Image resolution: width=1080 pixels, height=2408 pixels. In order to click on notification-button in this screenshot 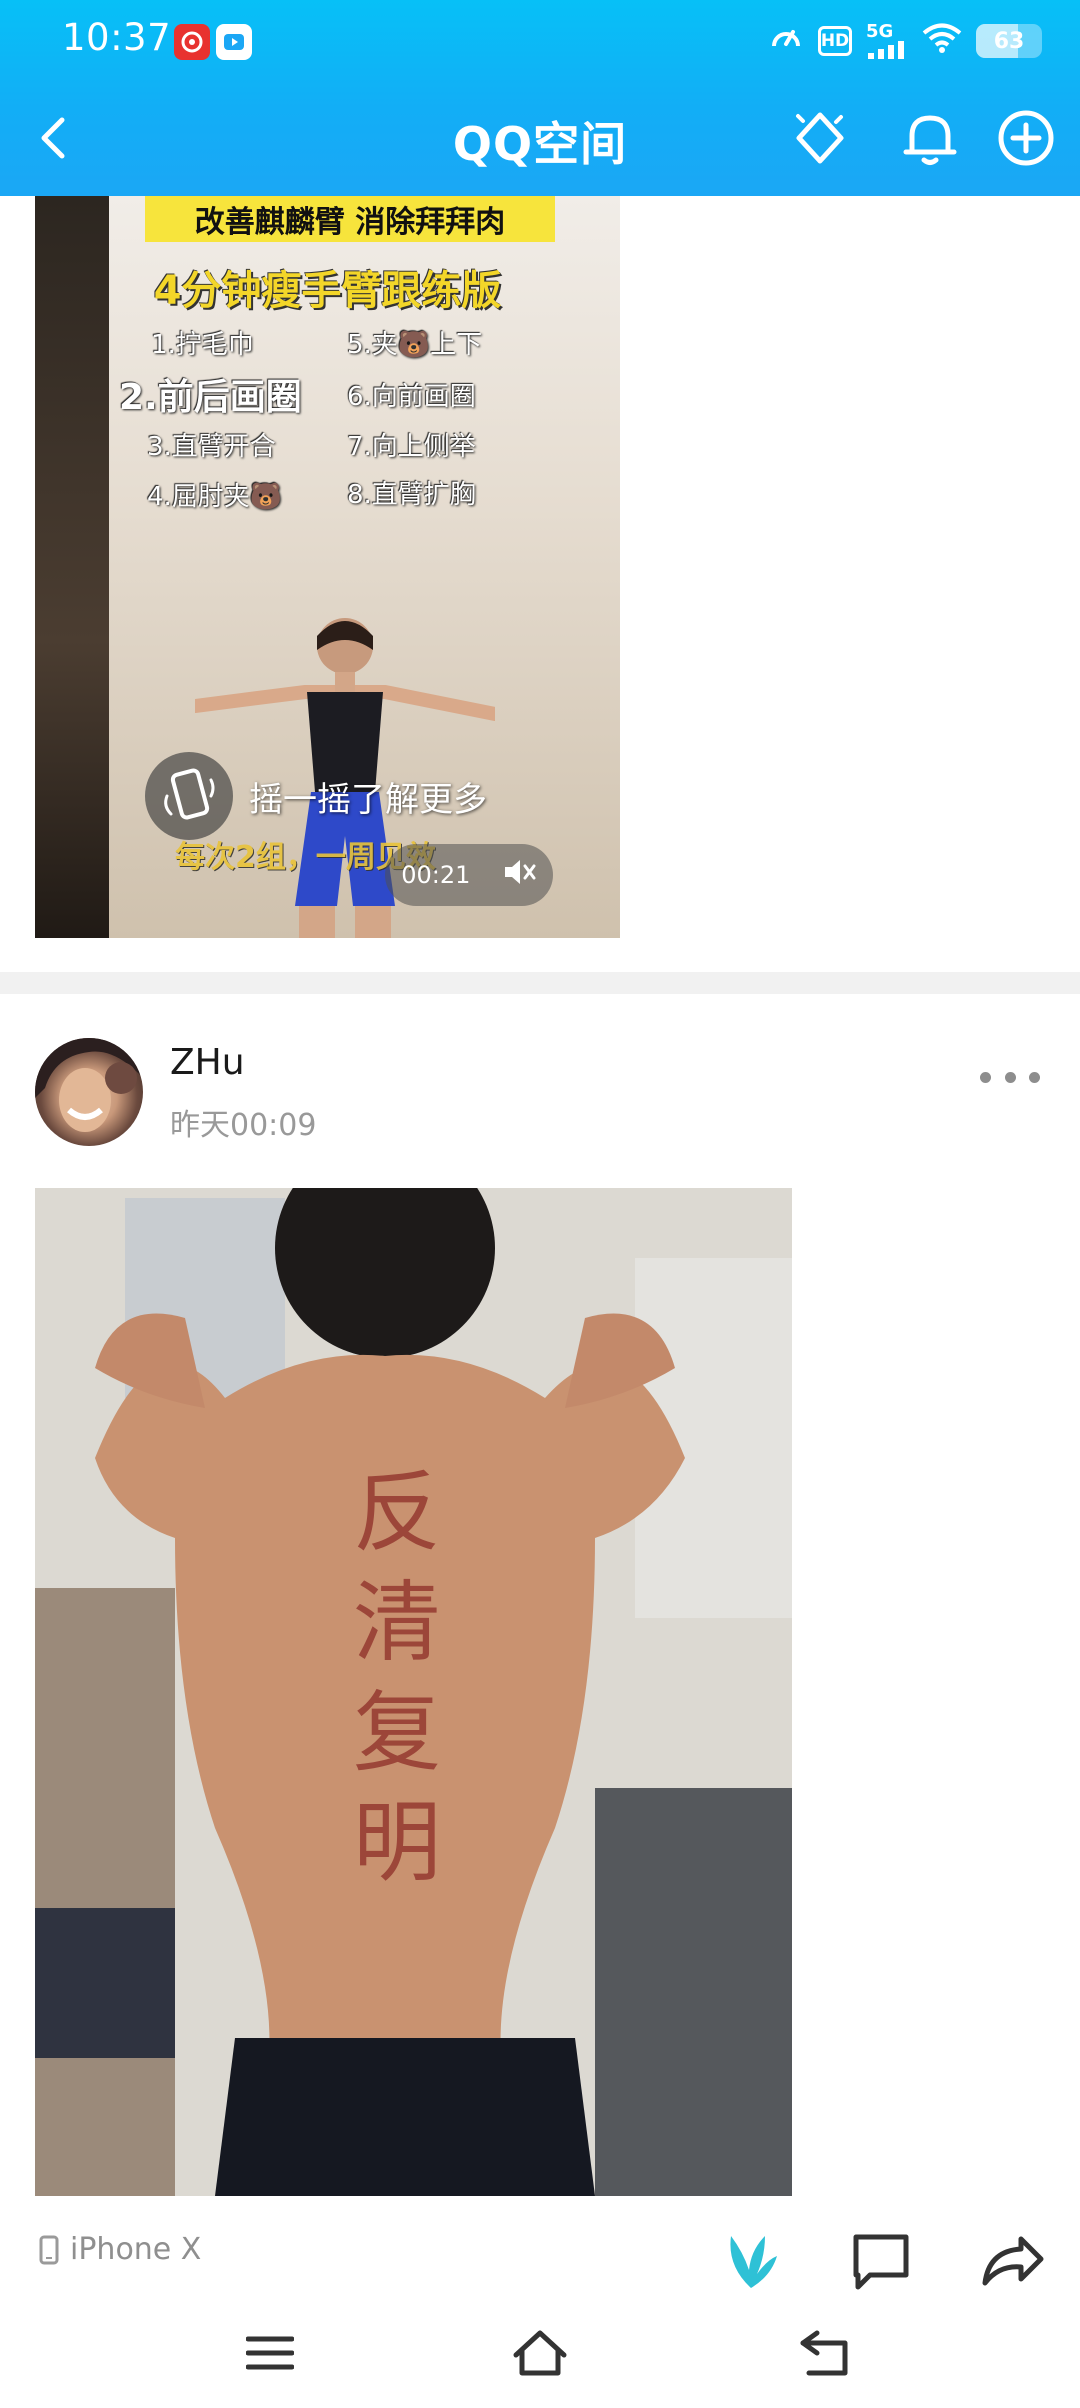, I will do `click(930, 138)`.